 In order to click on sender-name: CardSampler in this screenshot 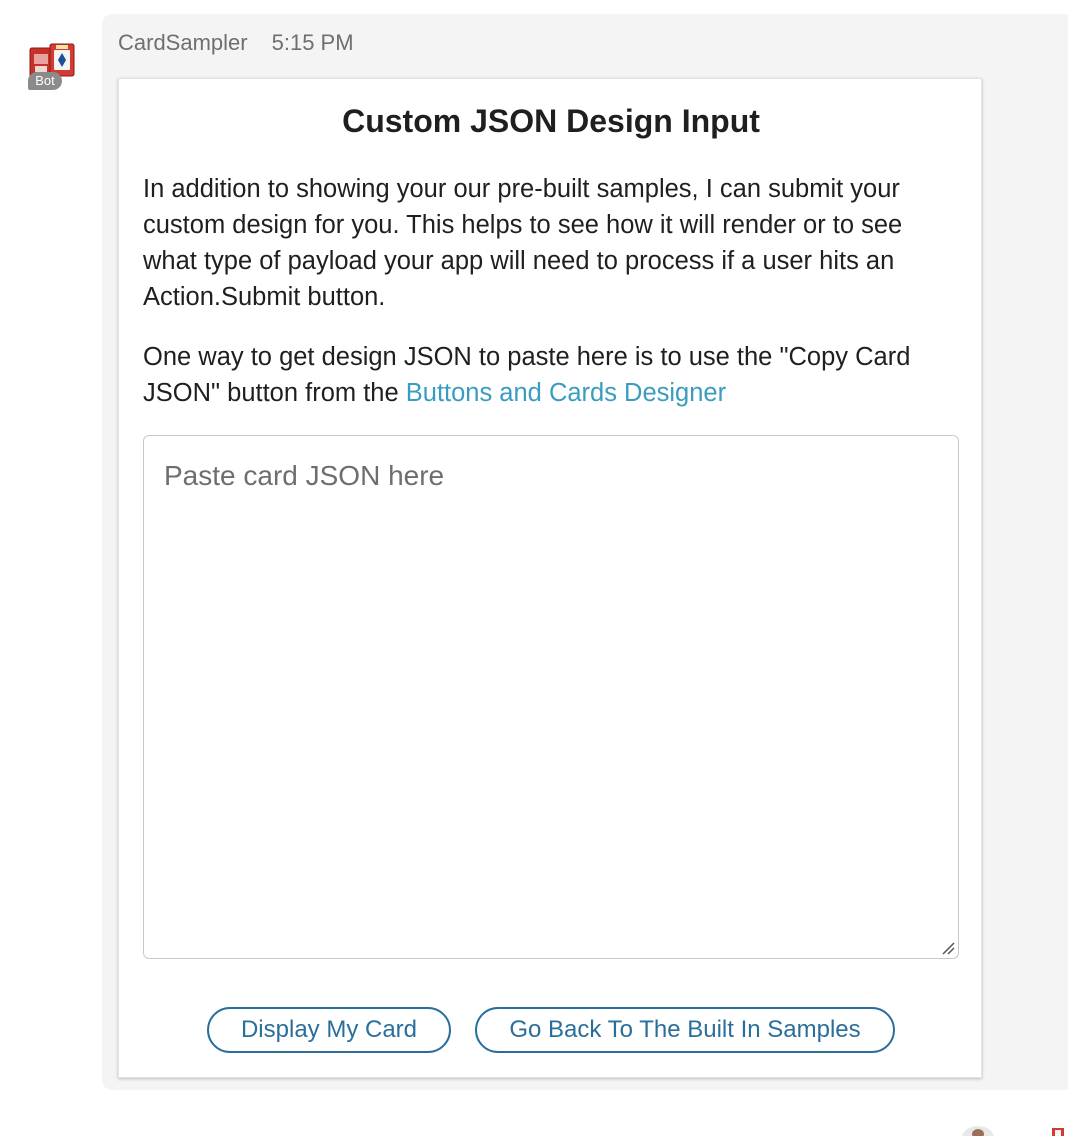, I will do `click(183, 42)`.